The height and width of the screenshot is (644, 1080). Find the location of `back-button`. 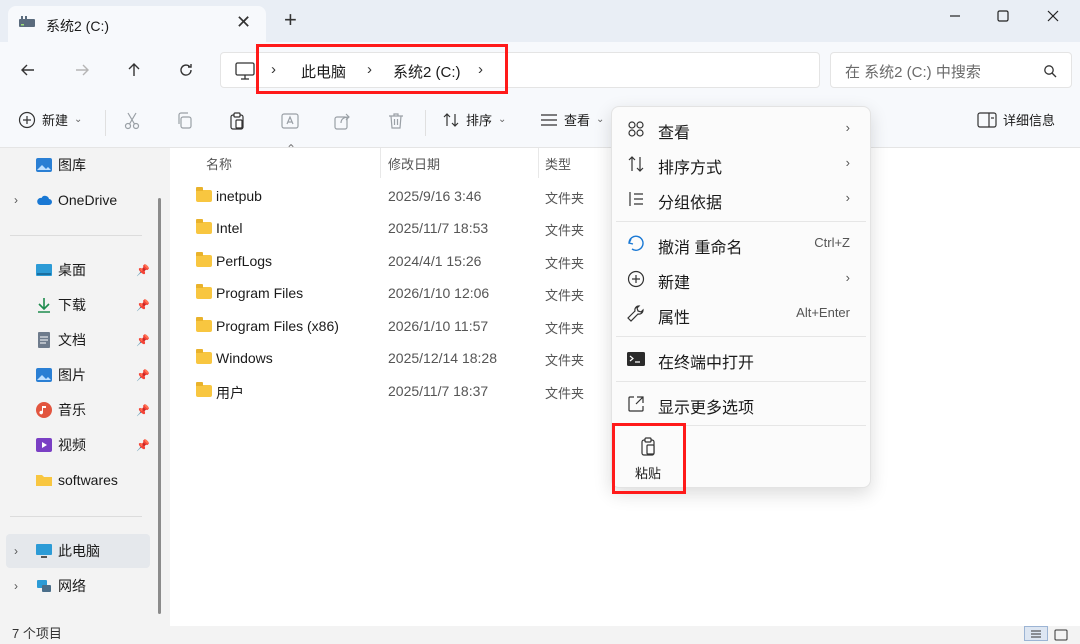

back-button is located at coordinates (28, 70).